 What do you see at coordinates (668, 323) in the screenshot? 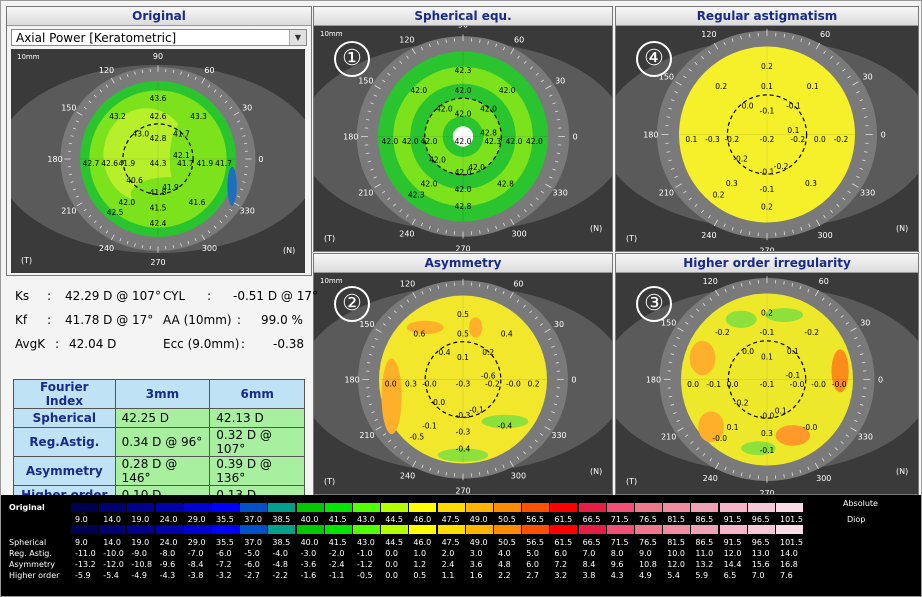
I see `angle-label: 150` at bounding box center [668, 323].